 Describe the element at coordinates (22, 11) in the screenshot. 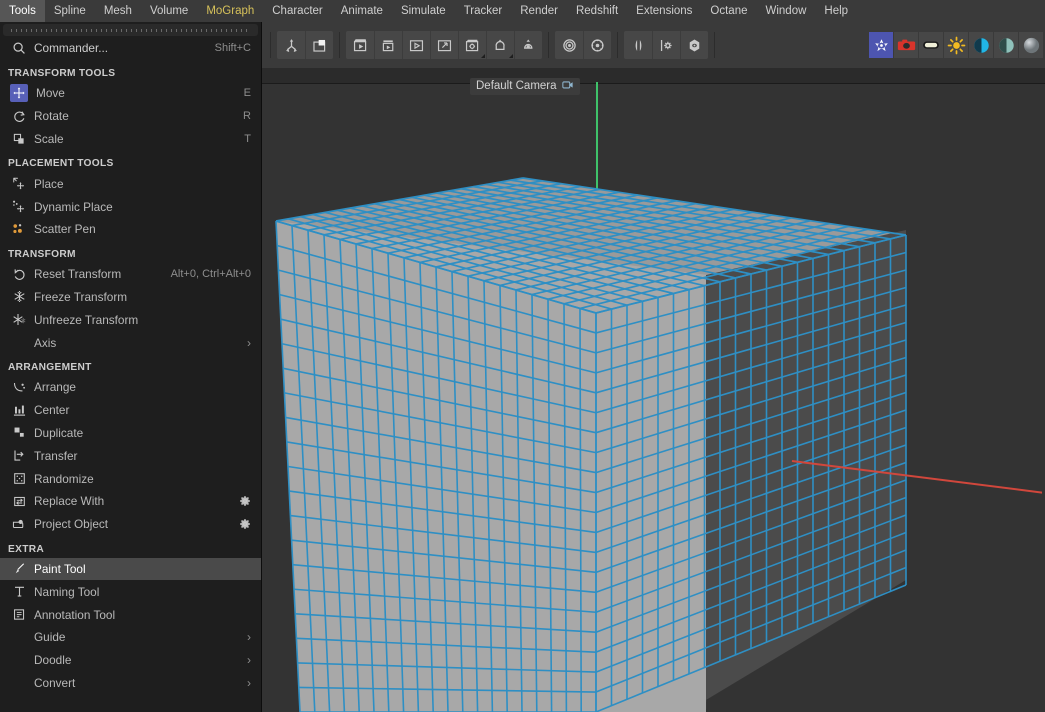

I see `menu-item-tools: Tools` at that location.